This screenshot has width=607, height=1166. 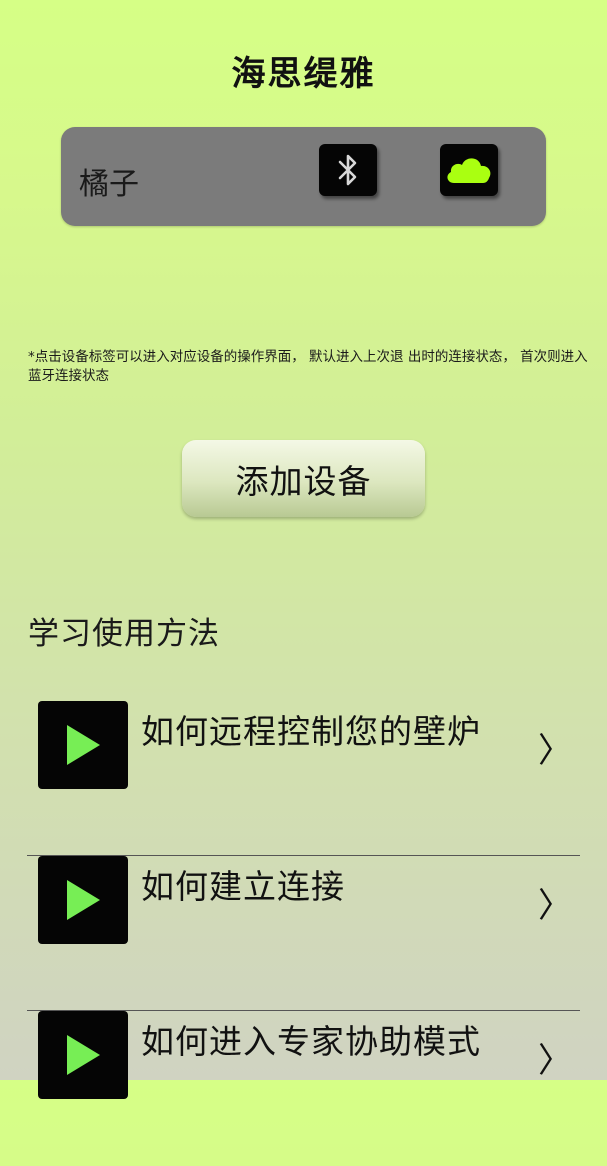 What do you see at coordinates (243, 886) in the screenshot?
I see `tutorial-label: 如何建立连接` at bounding box center [243, 886].